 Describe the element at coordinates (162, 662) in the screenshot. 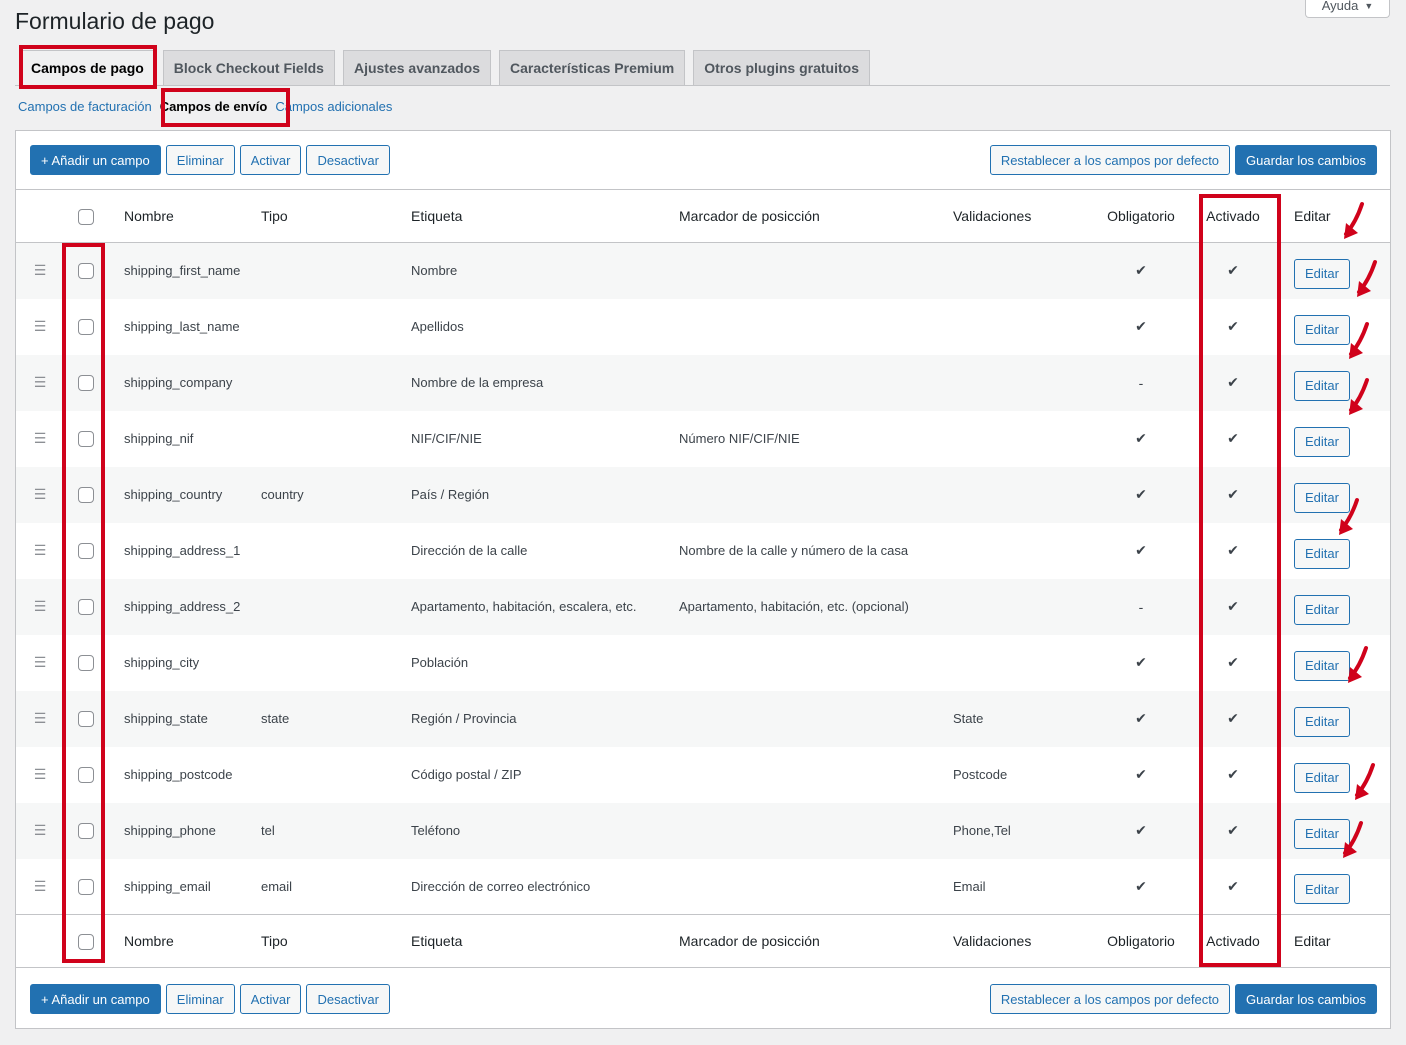

I see `cell-name: shipping_city` at that location.